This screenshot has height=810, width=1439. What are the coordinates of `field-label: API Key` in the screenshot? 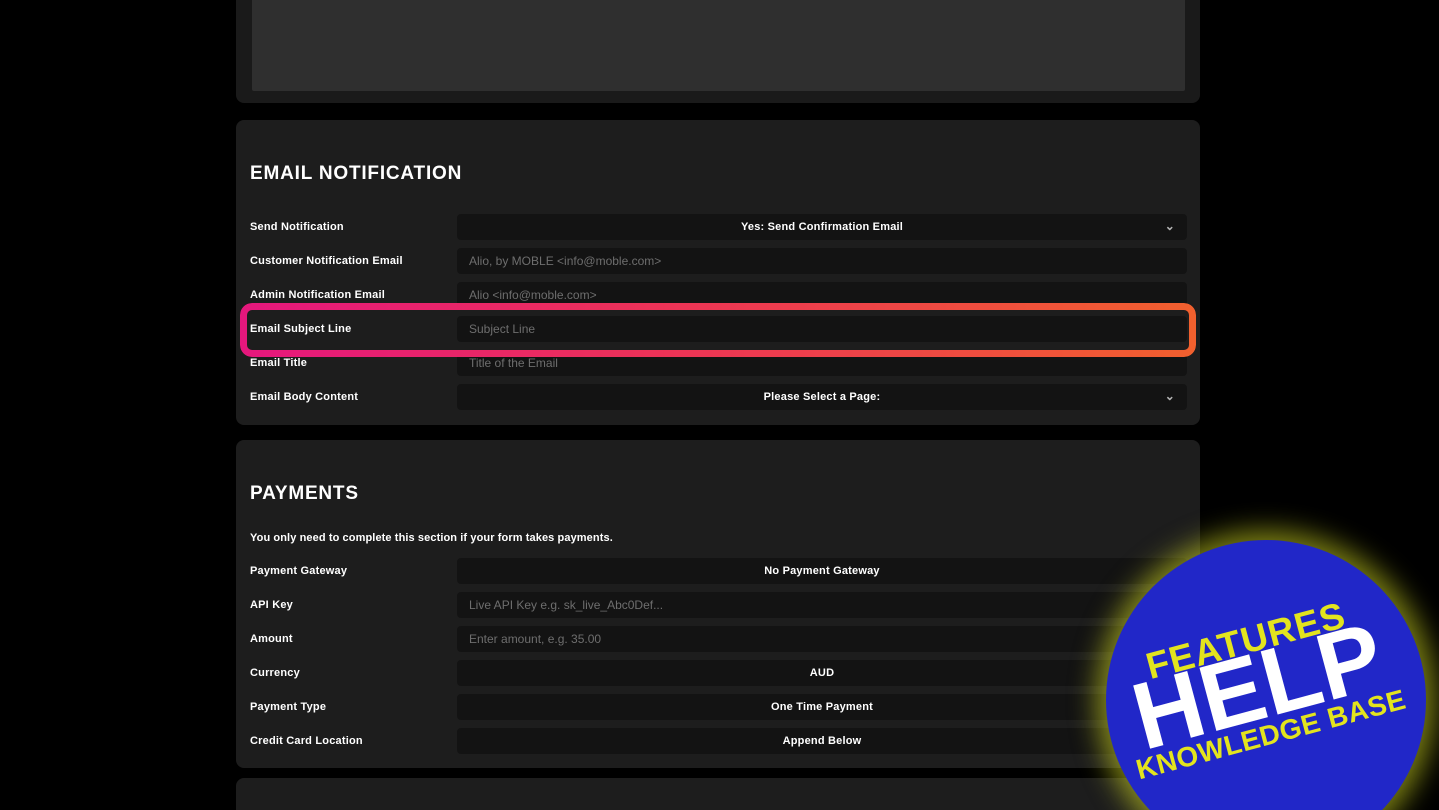 It's located at (271, 605).